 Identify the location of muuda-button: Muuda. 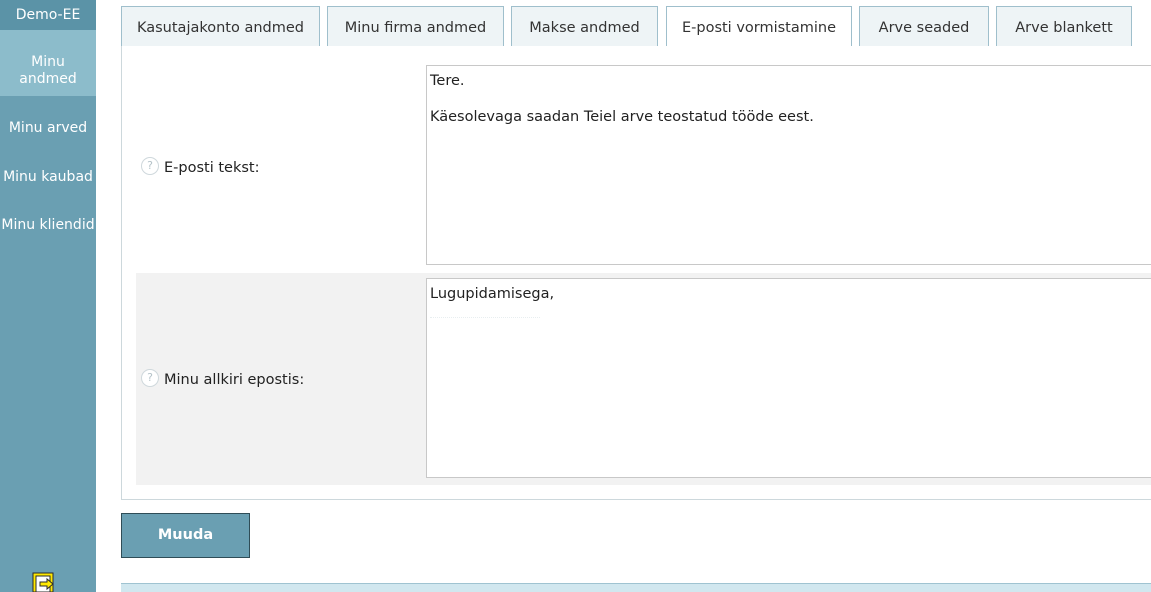
(185, 535).